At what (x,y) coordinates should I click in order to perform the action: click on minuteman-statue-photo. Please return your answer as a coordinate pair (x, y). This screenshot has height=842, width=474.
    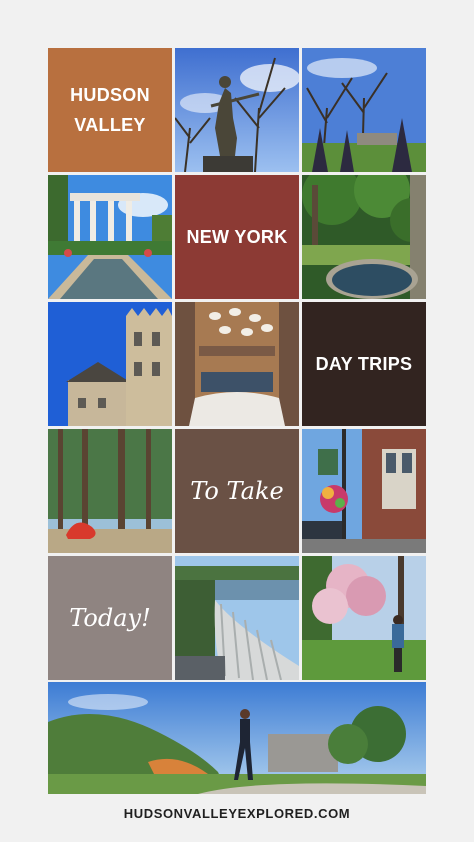
    Looking at the image, I should click on (237, 110).